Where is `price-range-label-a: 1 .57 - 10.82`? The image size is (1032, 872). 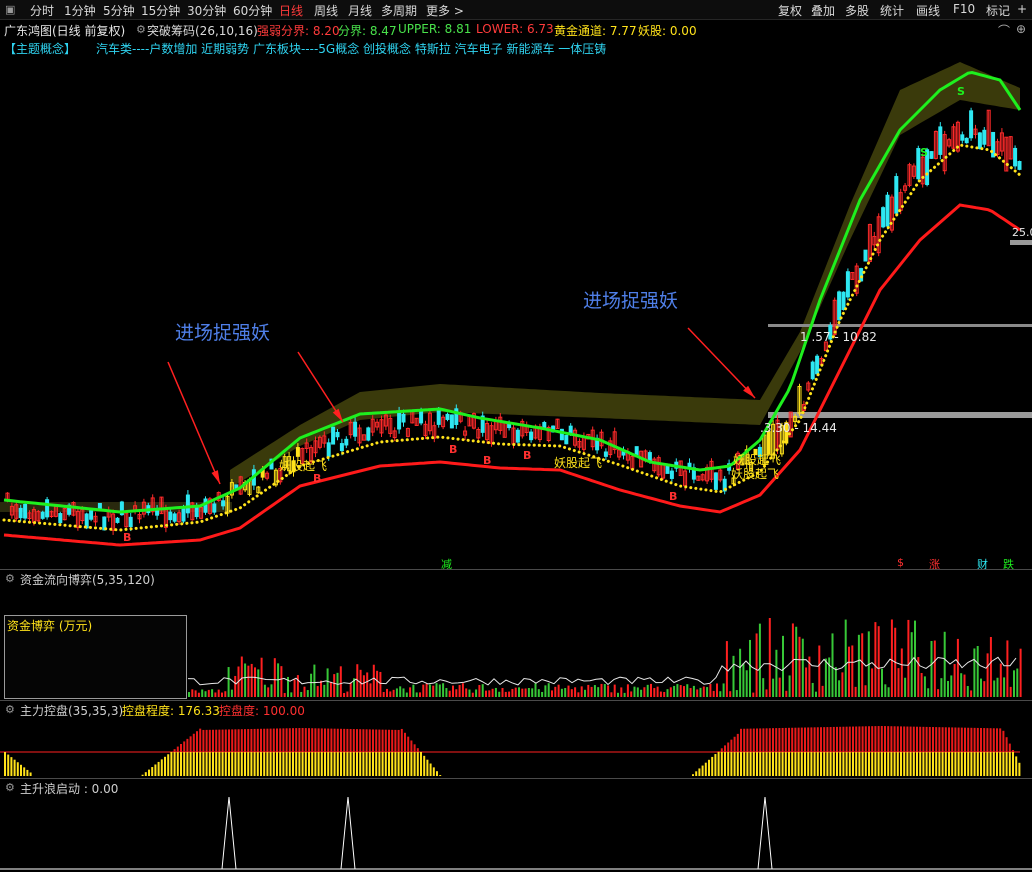 price-range-label-a: 1 .57 - 10.82 is located at coordinates (838, 337).